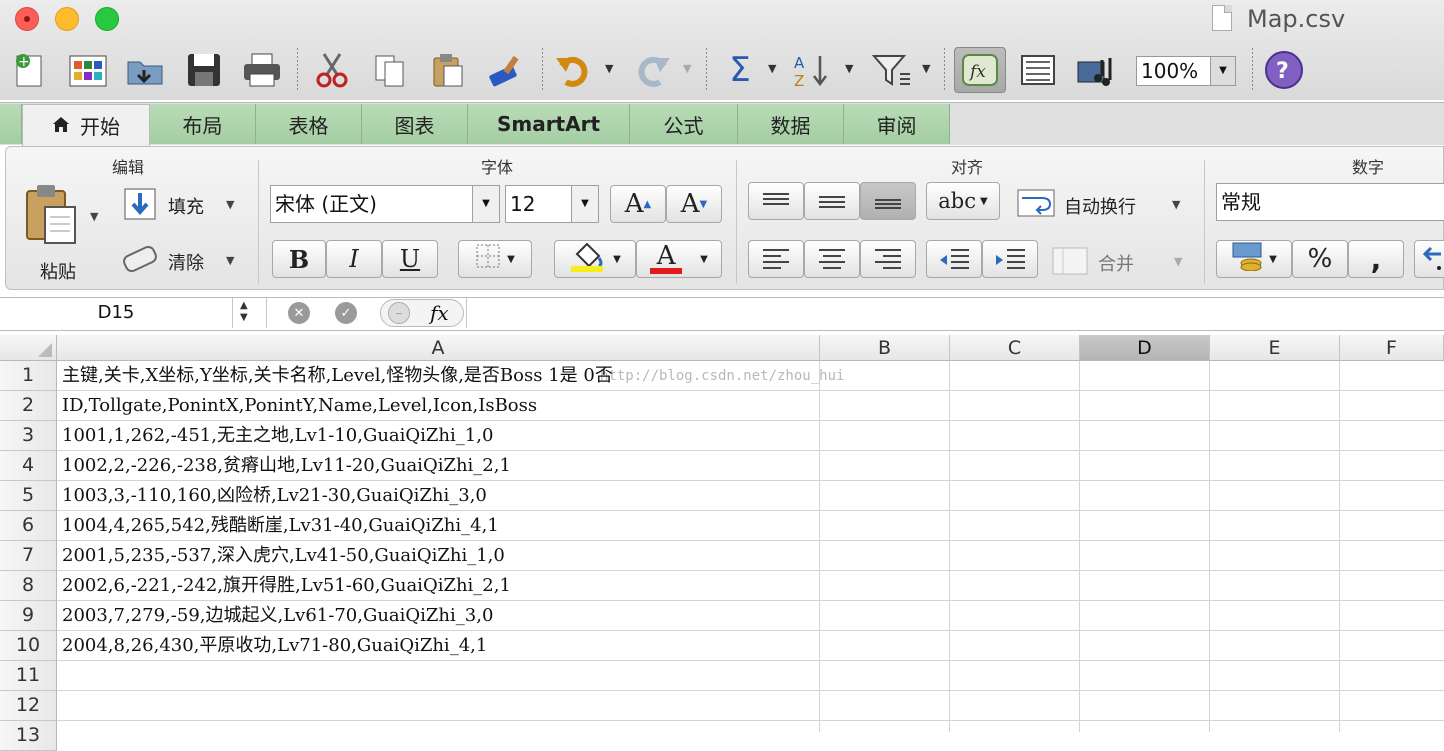 This screenshot has height=751, width=1444. I want to click on show-hide-icon, so click(1038, 70).